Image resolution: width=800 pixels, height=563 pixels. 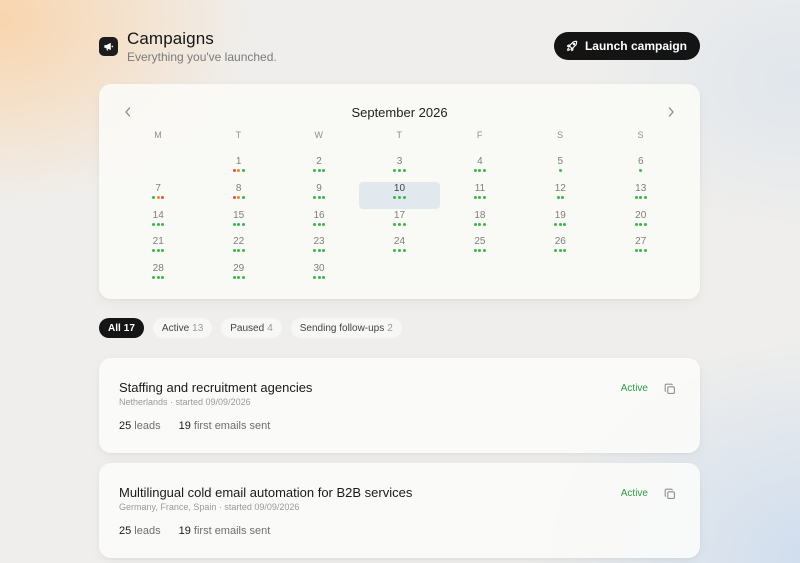 What do you see at coordinates (641, 215) in the screenshot?
I see `calendar-day-number: 20` at bounding box center [641, 215].